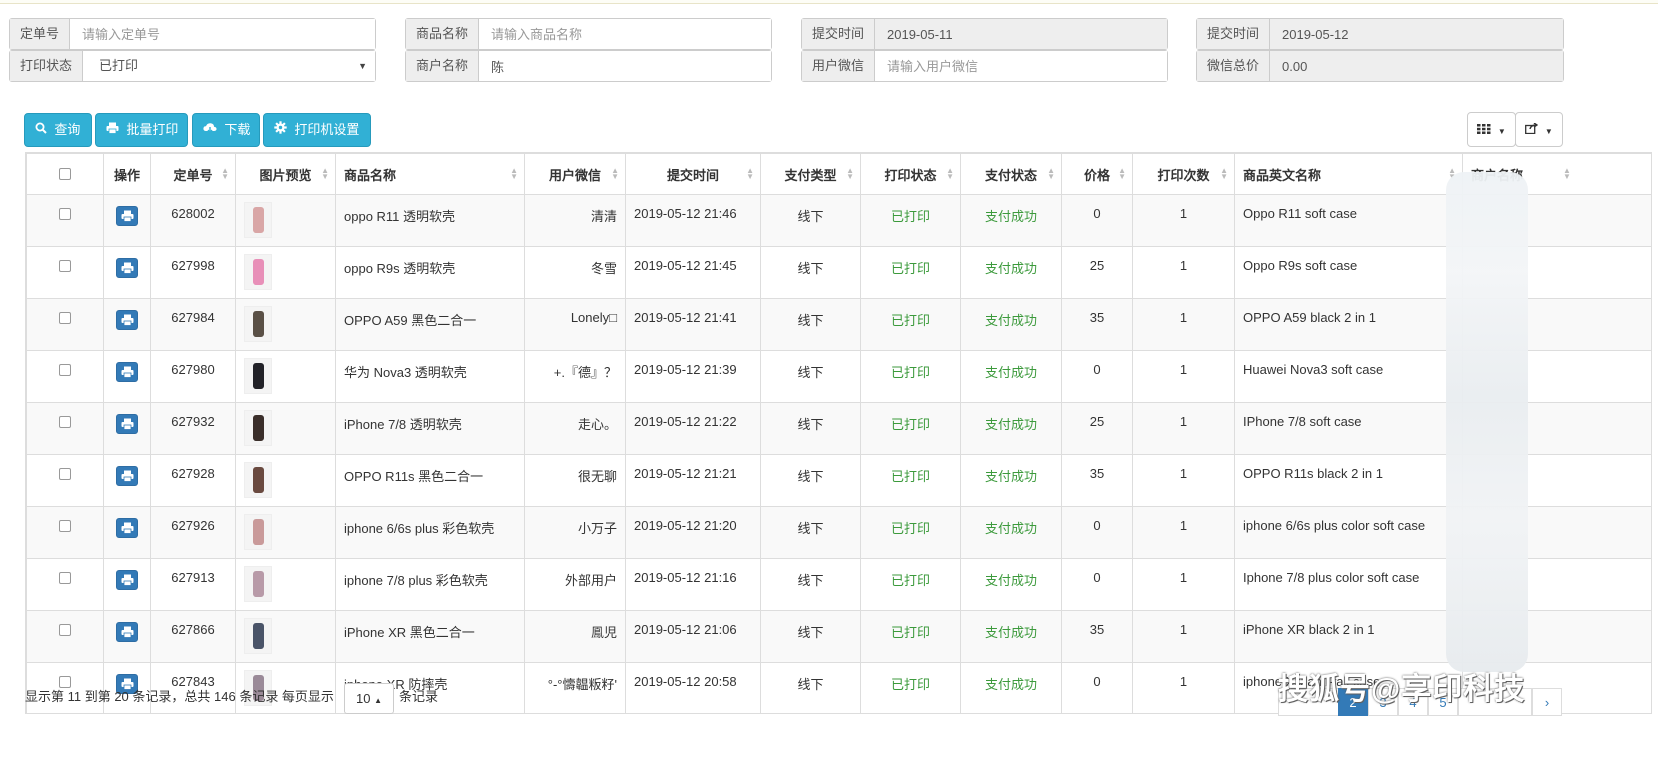  What do you see at coordinates (810, 174) in the screenshot?
I see `column-header: 支付类型 ▲ ▼` at bounding box center [810, 174].